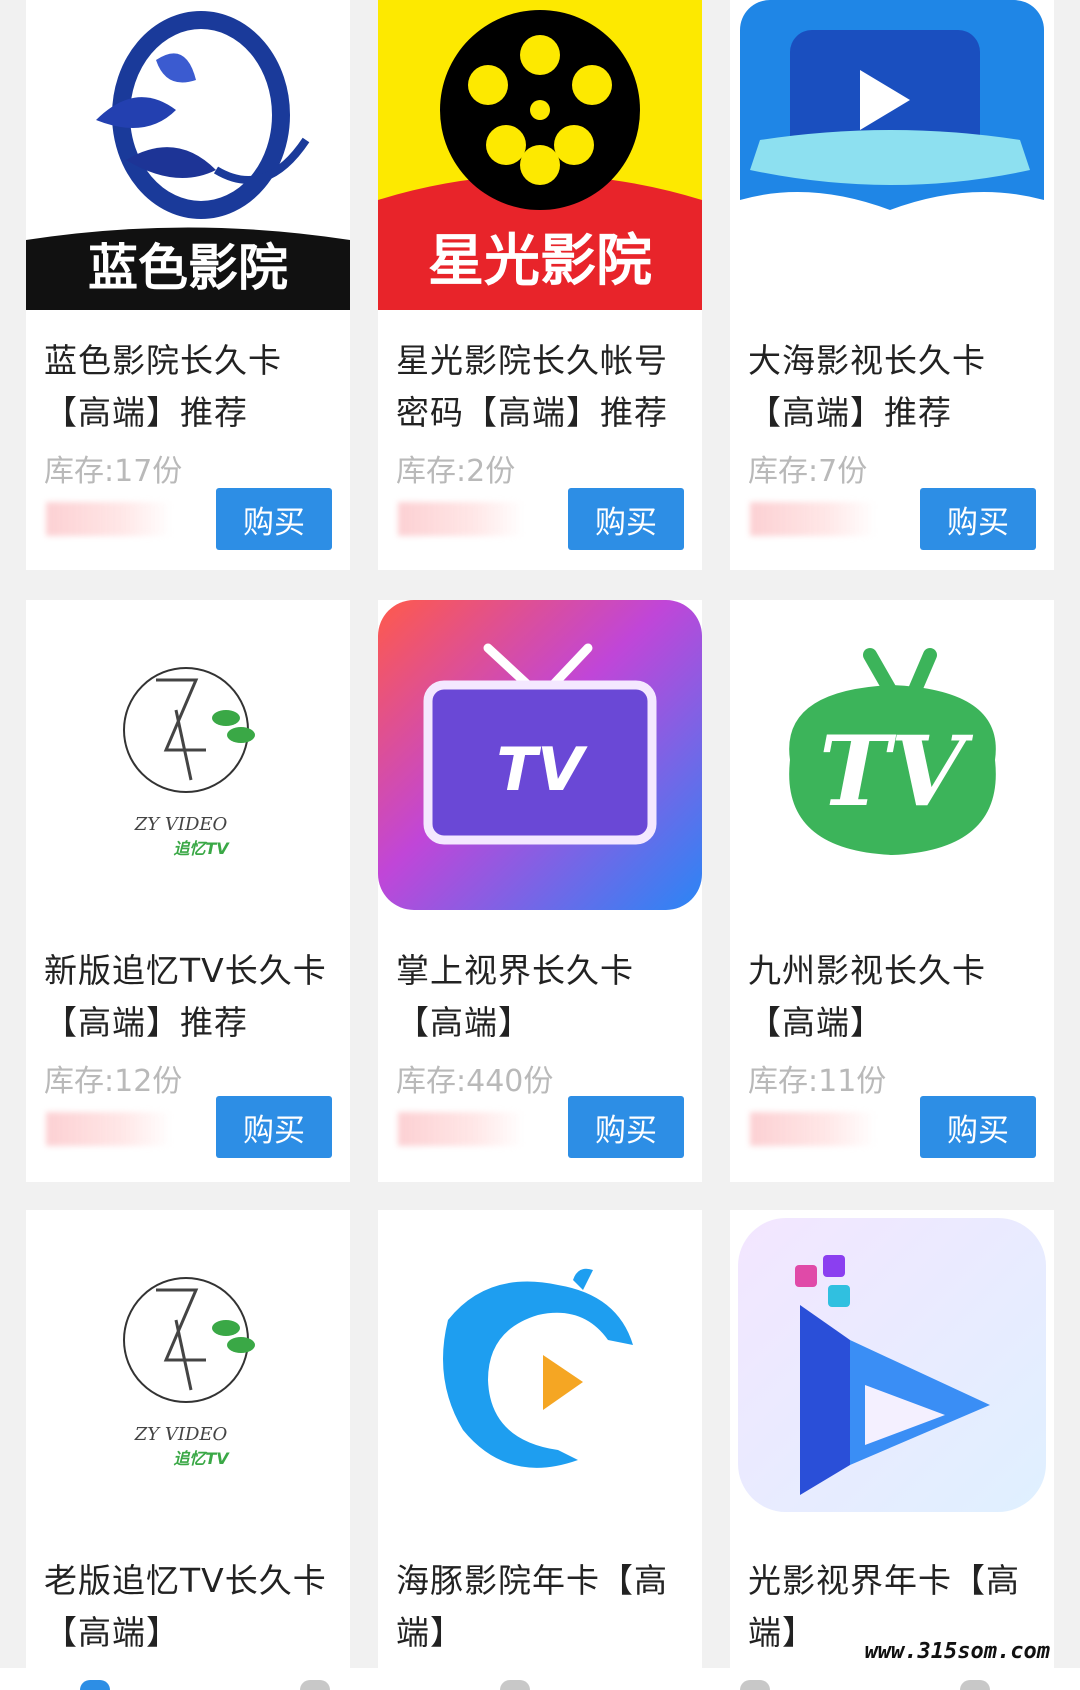 The width and height of the screenshot is (1080, 1690). Describe the element at coordinates (817, 1081) in the screenshot. I see `stock-label: 库存:11份` at that location.